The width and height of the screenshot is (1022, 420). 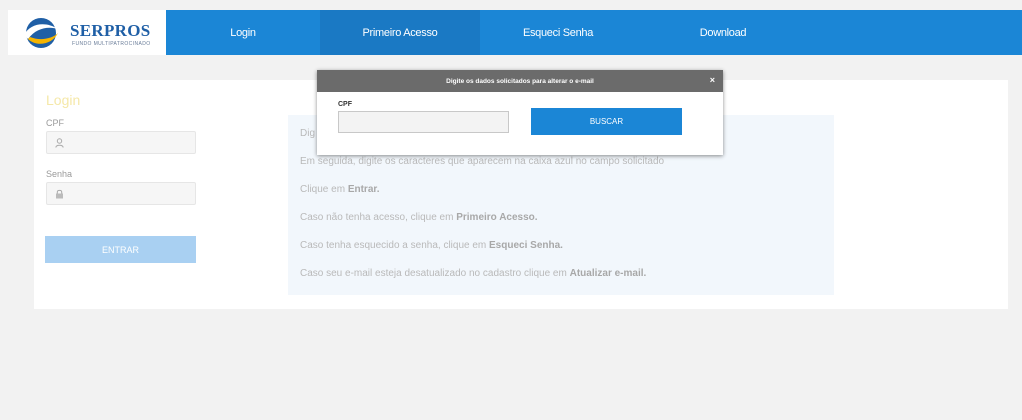 What do you see at coordinates (345, 104) in the screenshot?
I see `modal-cpf-label: CPF` at bounding box center [345, 104].